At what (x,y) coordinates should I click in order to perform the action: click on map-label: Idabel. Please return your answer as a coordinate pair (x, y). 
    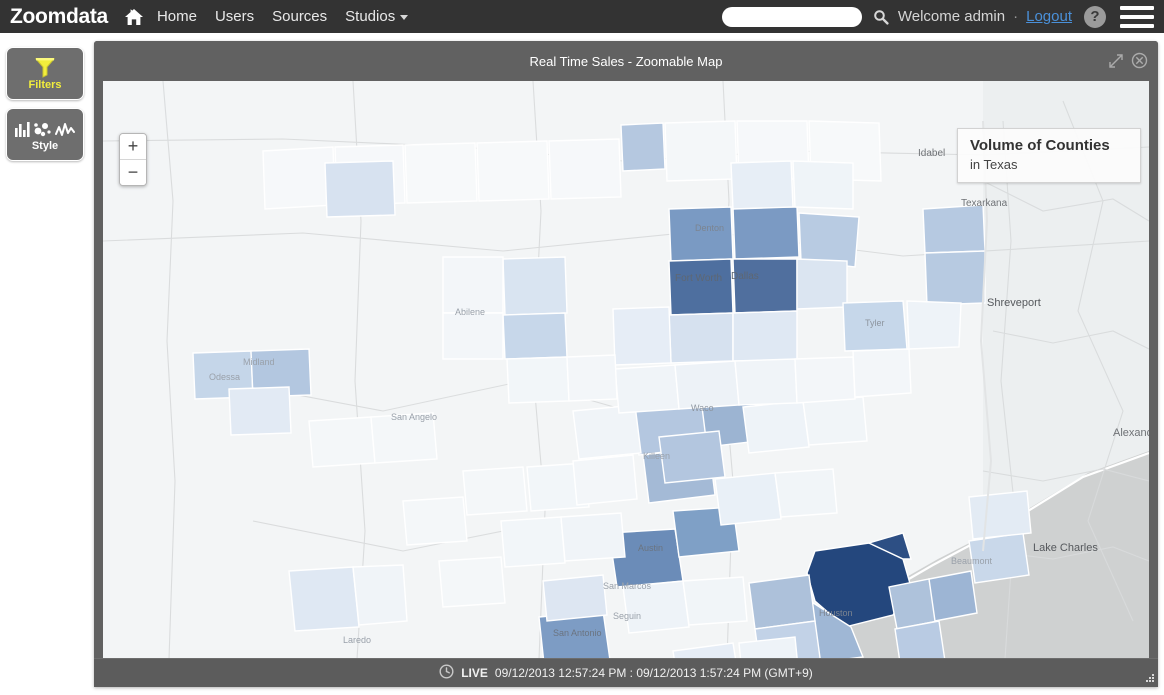
    Looking at the image, I should click on (931, 153).